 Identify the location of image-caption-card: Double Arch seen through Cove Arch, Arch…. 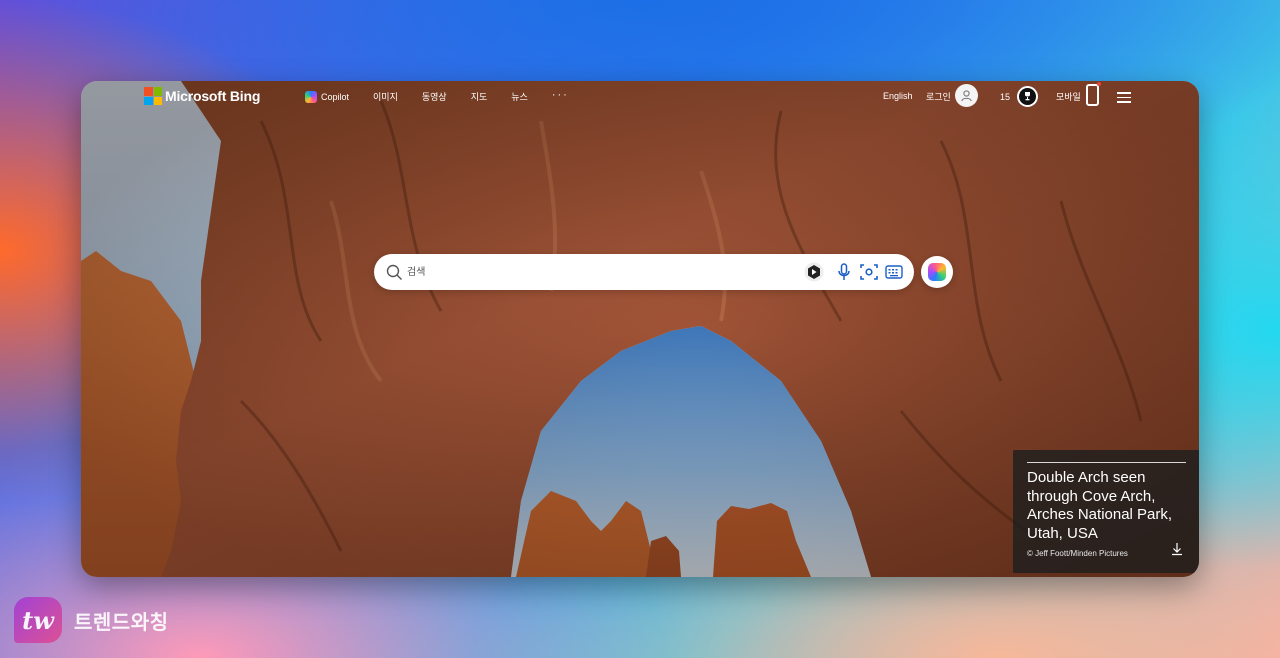
(1106, 511).